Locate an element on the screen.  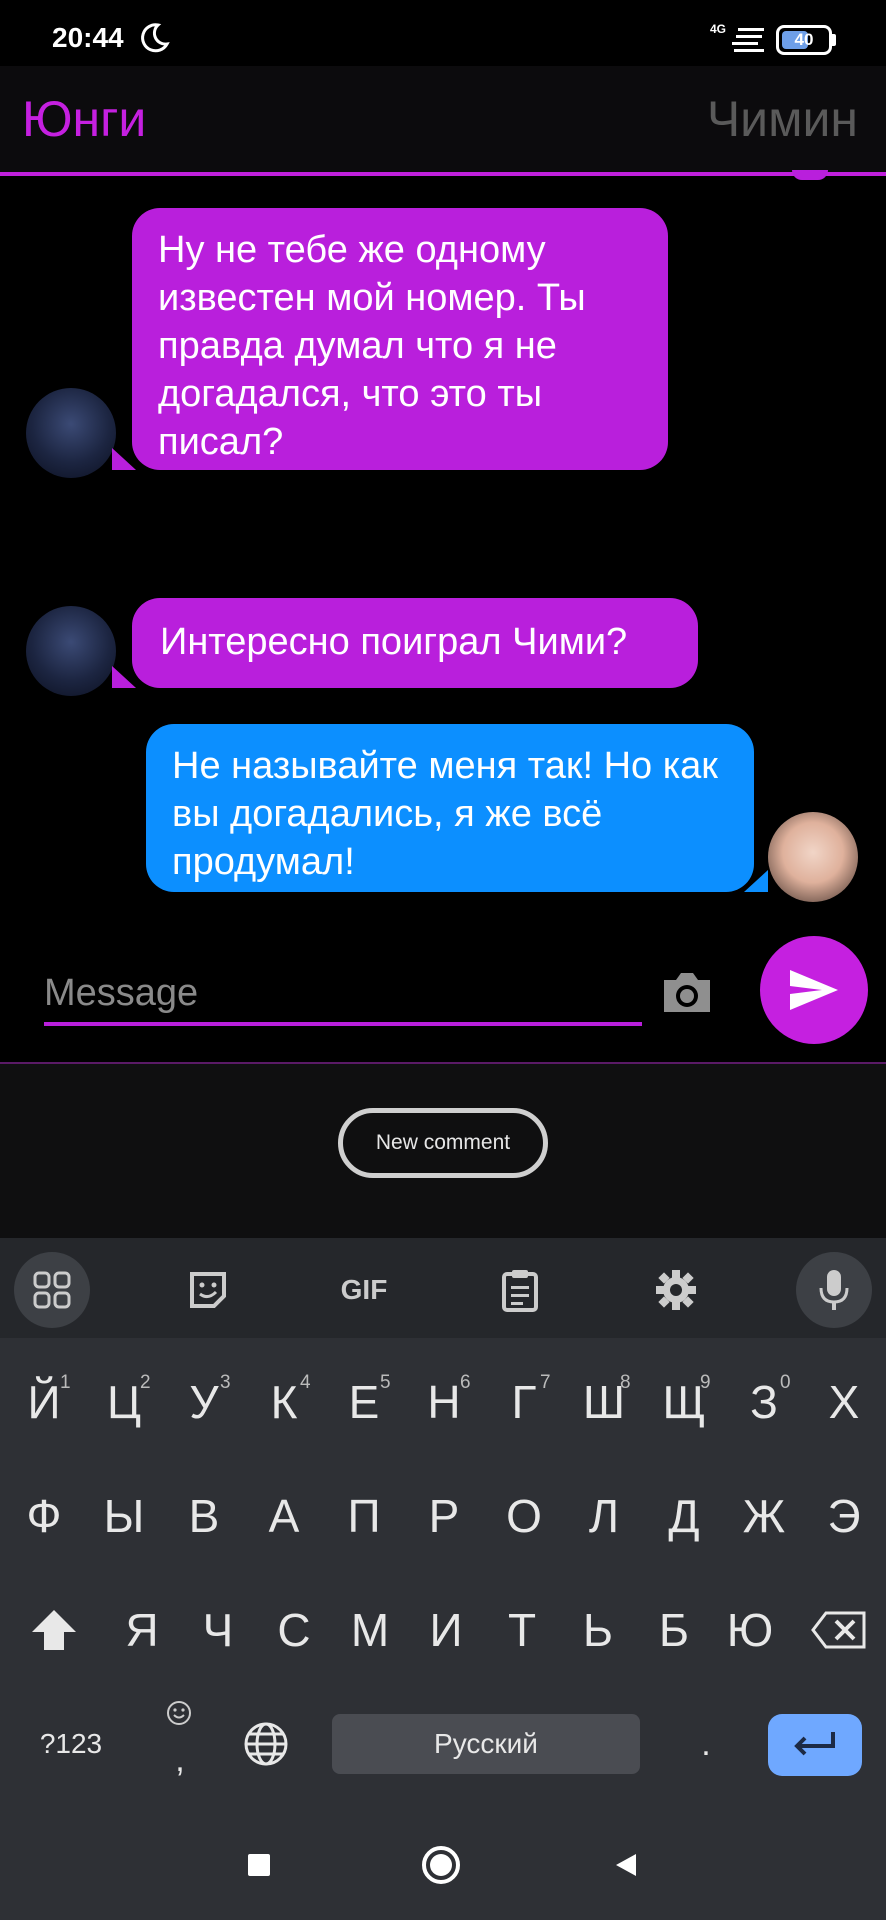
apps-icon is located at coordinates (52, 1290).